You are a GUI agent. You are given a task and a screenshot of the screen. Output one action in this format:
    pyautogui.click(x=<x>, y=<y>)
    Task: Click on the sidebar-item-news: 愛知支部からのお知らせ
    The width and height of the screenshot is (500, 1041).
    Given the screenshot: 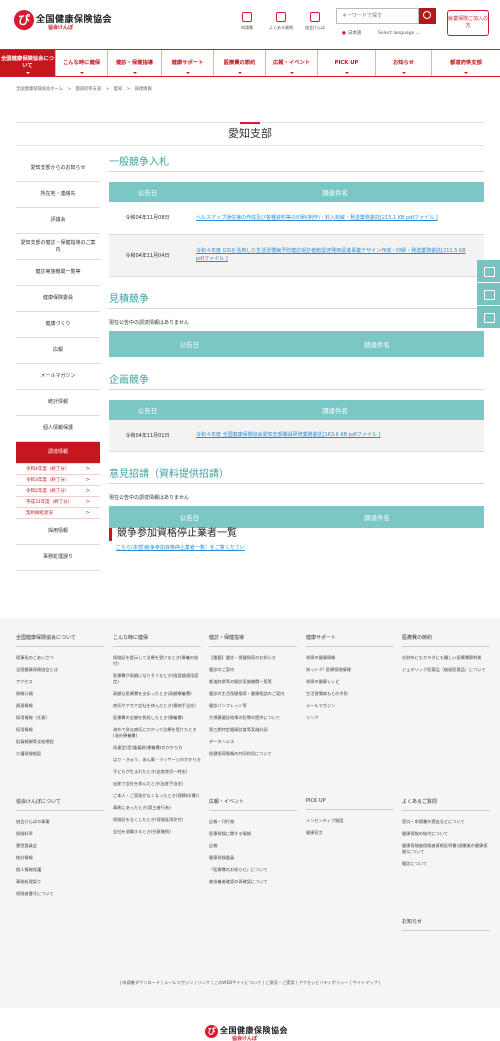 What is the action you would take?
    pyautogui.click(x=58, y=169)
    